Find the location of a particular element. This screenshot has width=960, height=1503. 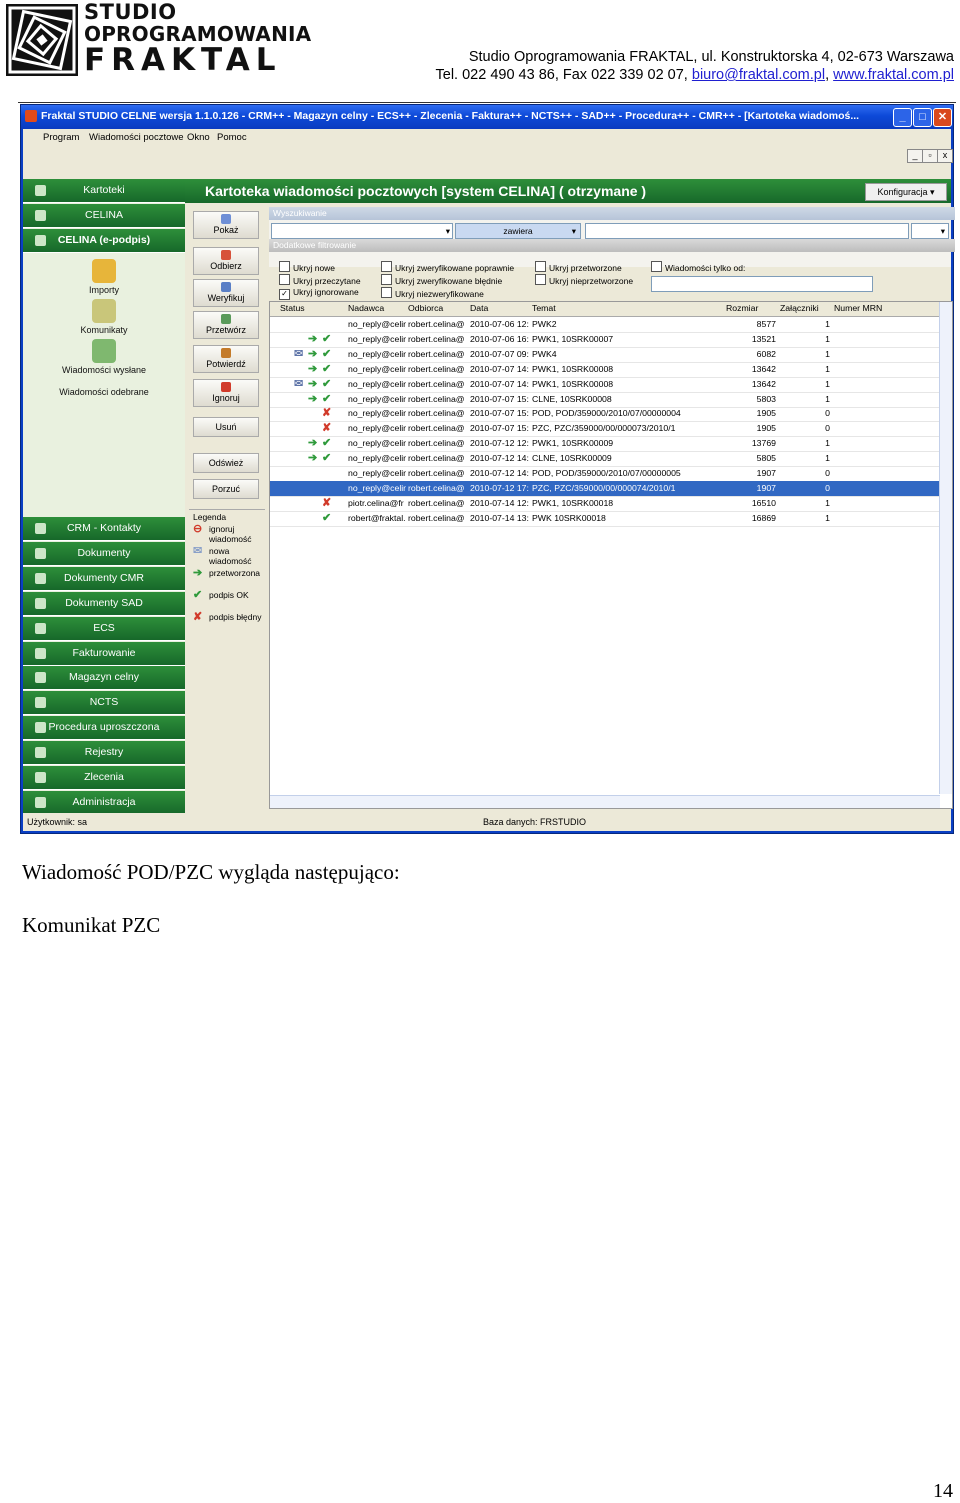

search-operator-select: zawiera ▾ is located at coordinates (518, 231).